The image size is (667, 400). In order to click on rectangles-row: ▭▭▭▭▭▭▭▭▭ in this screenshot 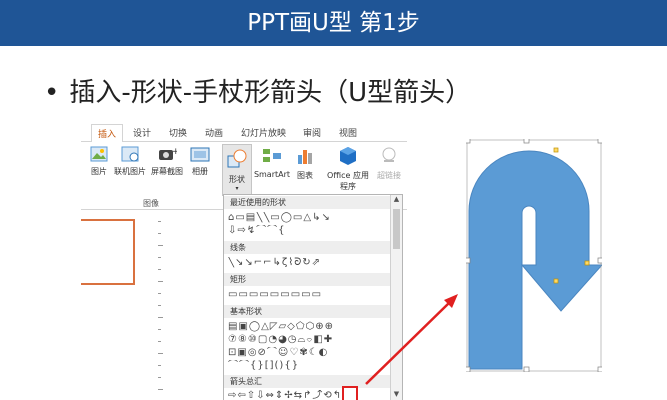, I will do `click(309, 295)`.